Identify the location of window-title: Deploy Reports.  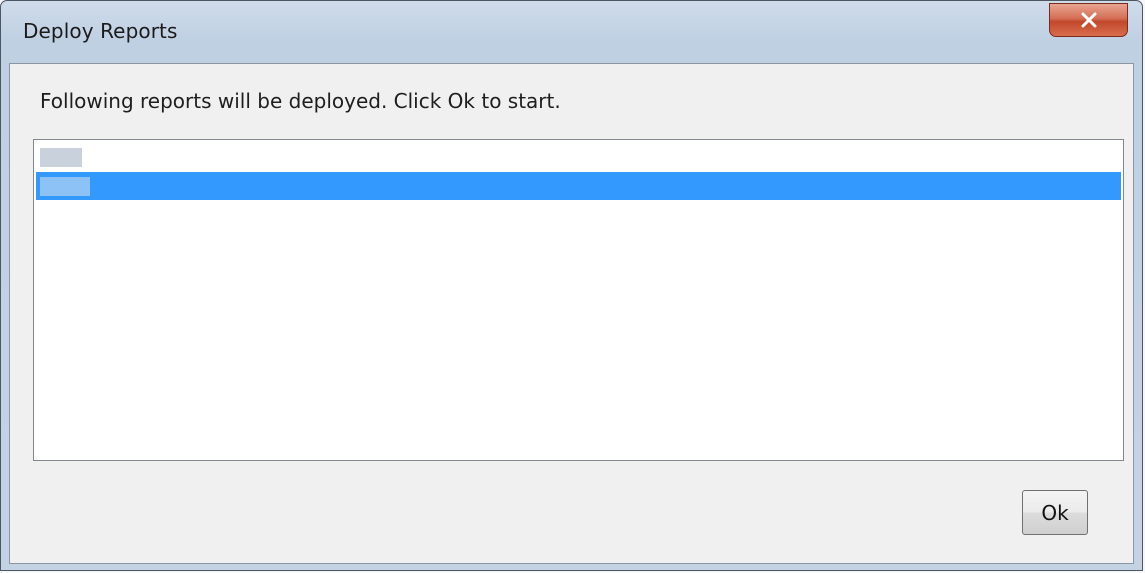
(100, 31).